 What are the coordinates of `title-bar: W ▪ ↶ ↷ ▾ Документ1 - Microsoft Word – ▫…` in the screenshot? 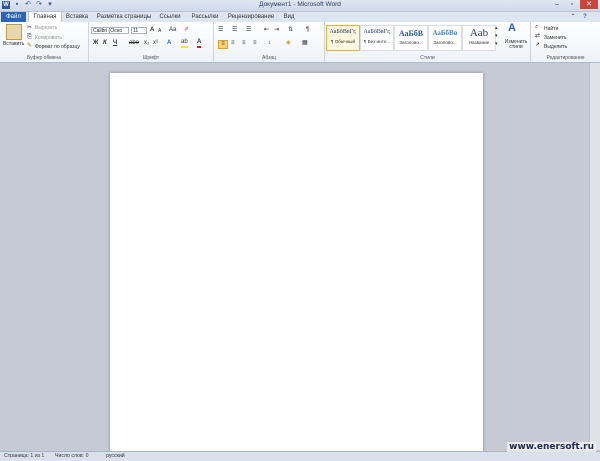 It's located at (300, 6).